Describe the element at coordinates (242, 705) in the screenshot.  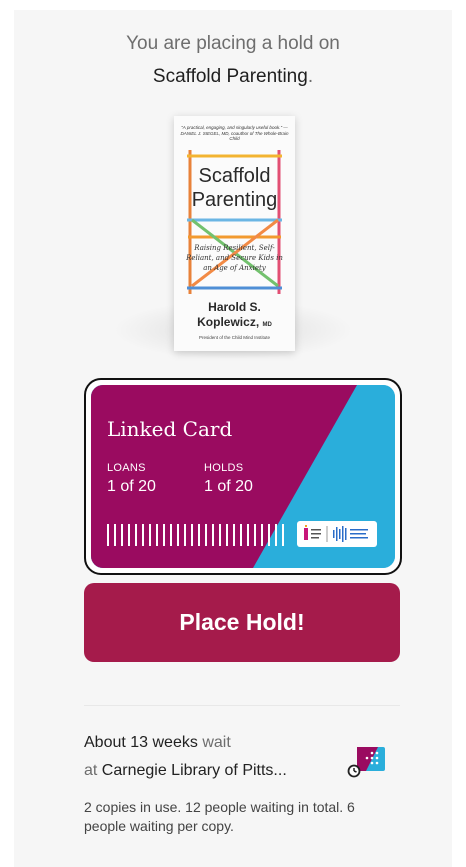
I see `section-divider` at that location.